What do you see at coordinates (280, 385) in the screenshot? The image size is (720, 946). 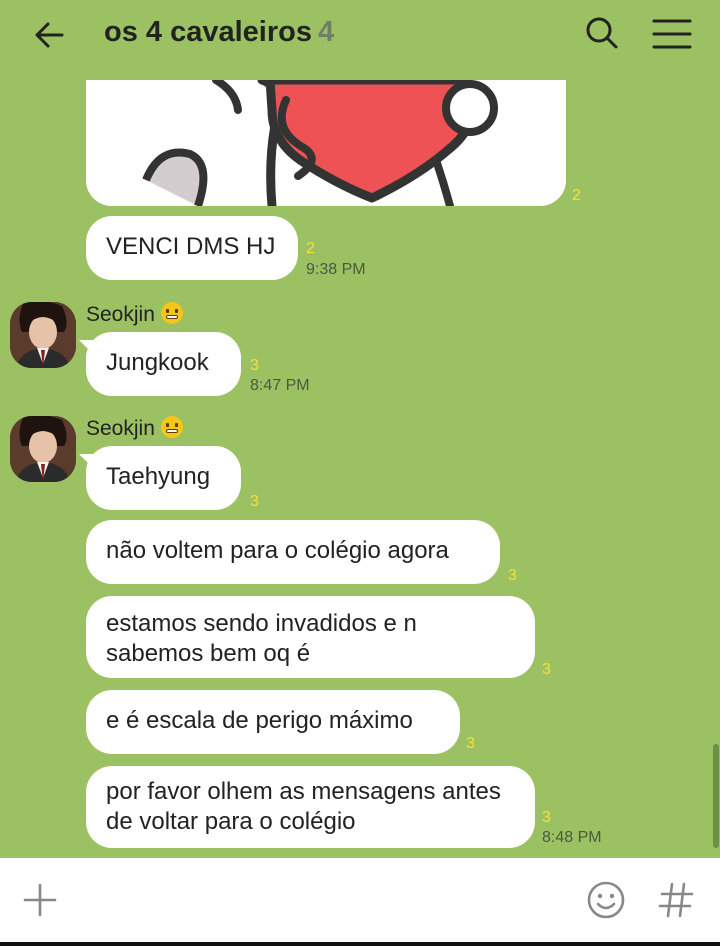 I see `message-time: 8:47 PM` at bounding box center [280, 385].